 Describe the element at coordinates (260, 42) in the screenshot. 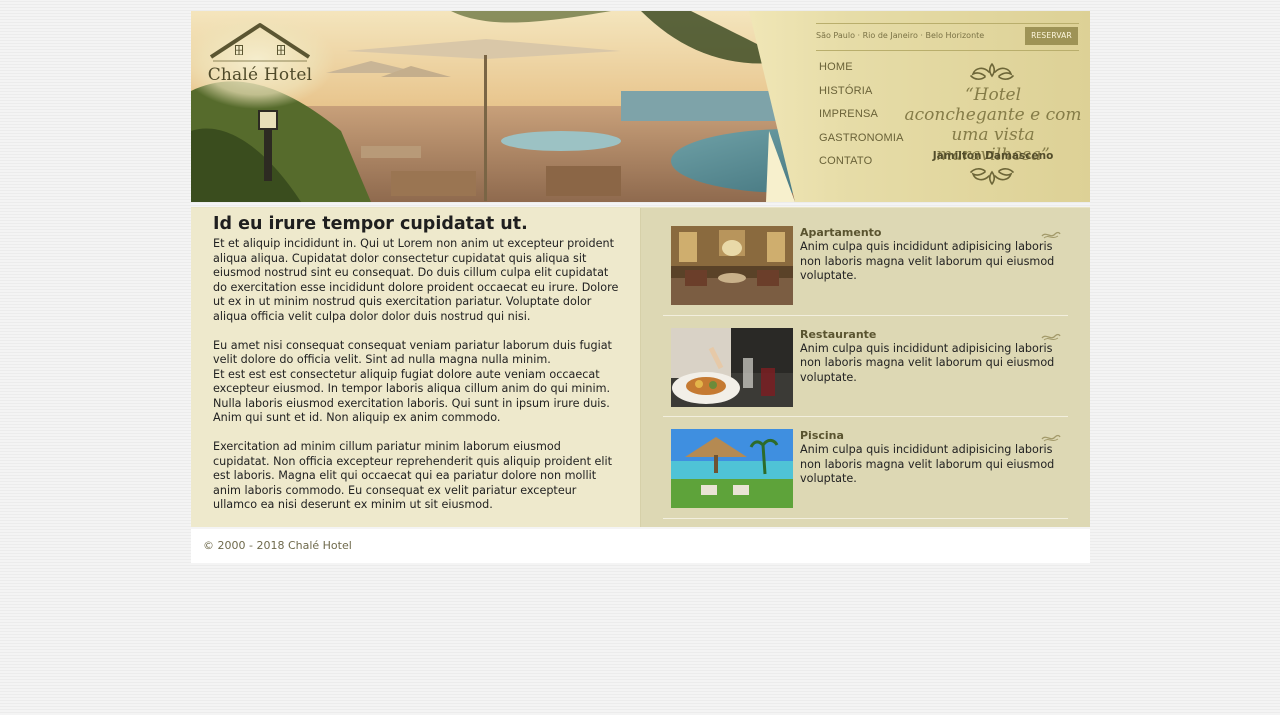

I see `house-roof-icon` at that location.